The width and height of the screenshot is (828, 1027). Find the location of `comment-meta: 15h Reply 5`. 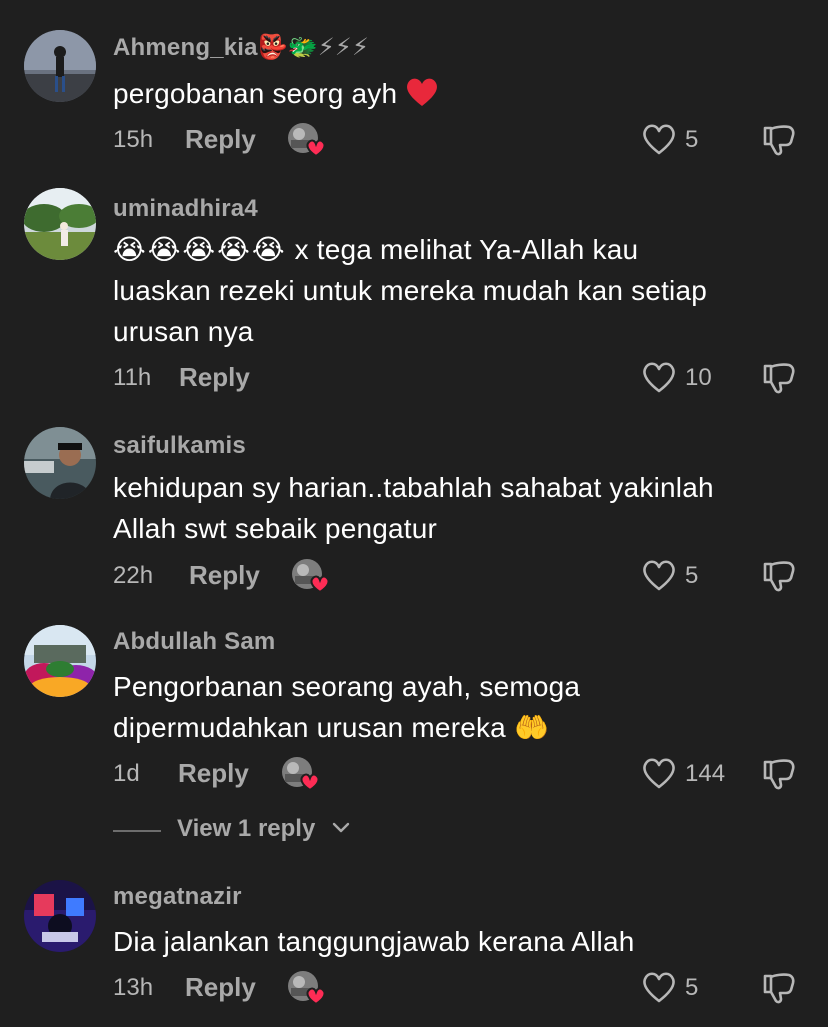

comment-meta: 15h Reply 5 is located at coordinates (458, 140).